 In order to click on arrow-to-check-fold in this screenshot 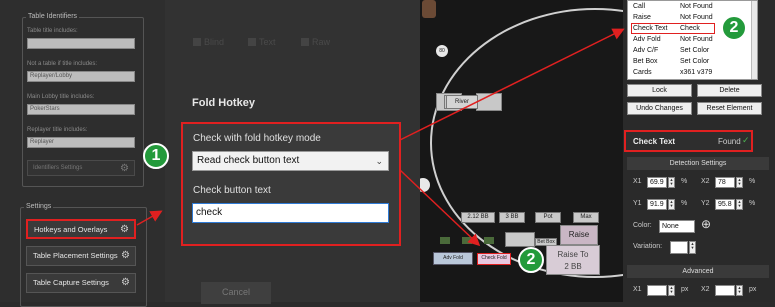, I will do `click(440, 208)`.